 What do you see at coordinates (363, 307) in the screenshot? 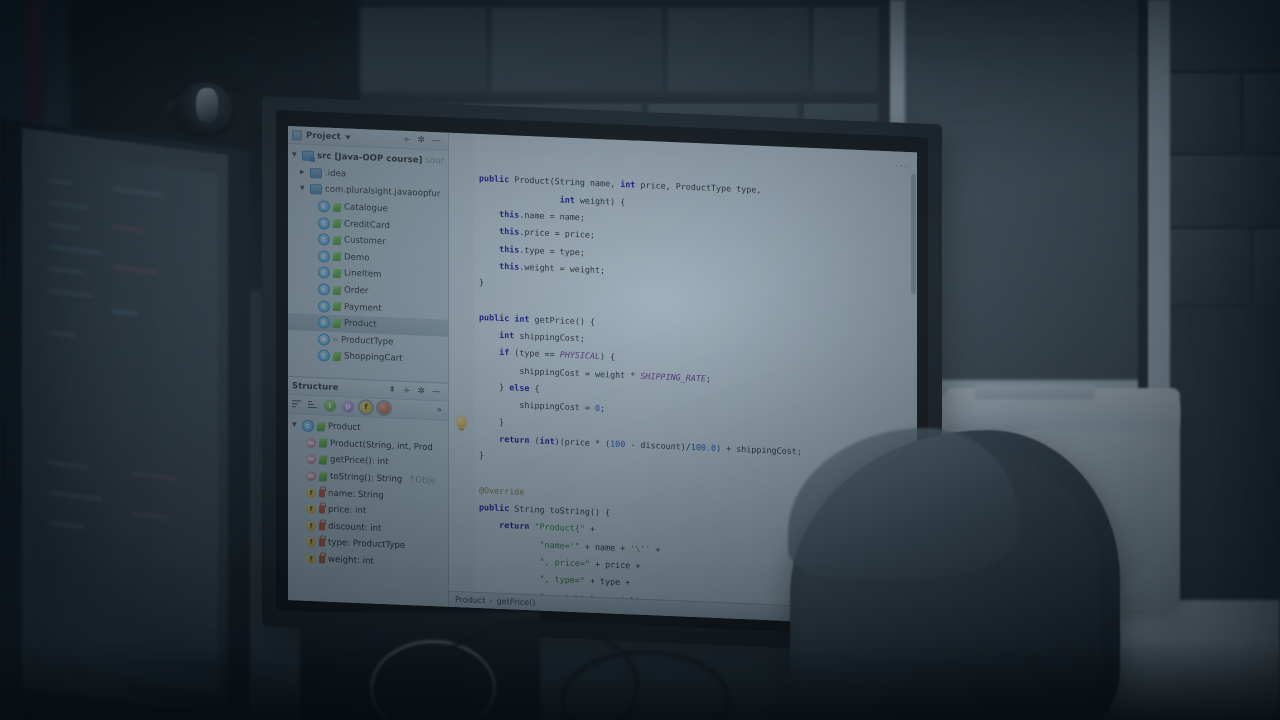
I see `tree-item-label: Payment` at bounding box center [363, 307].